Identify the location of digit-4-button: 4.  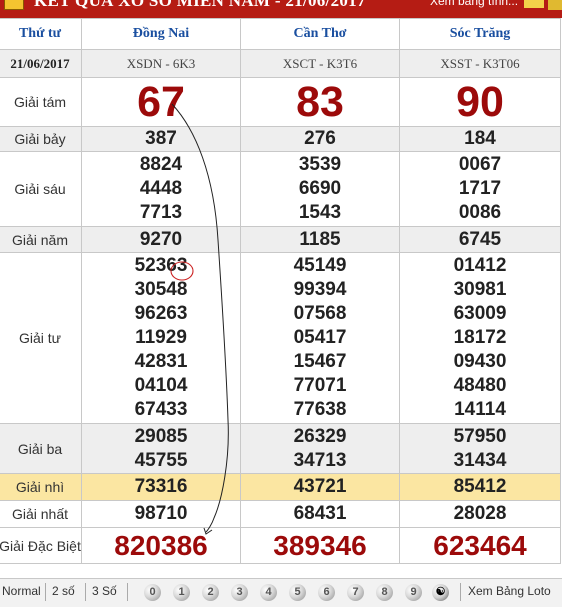
(268, 592).